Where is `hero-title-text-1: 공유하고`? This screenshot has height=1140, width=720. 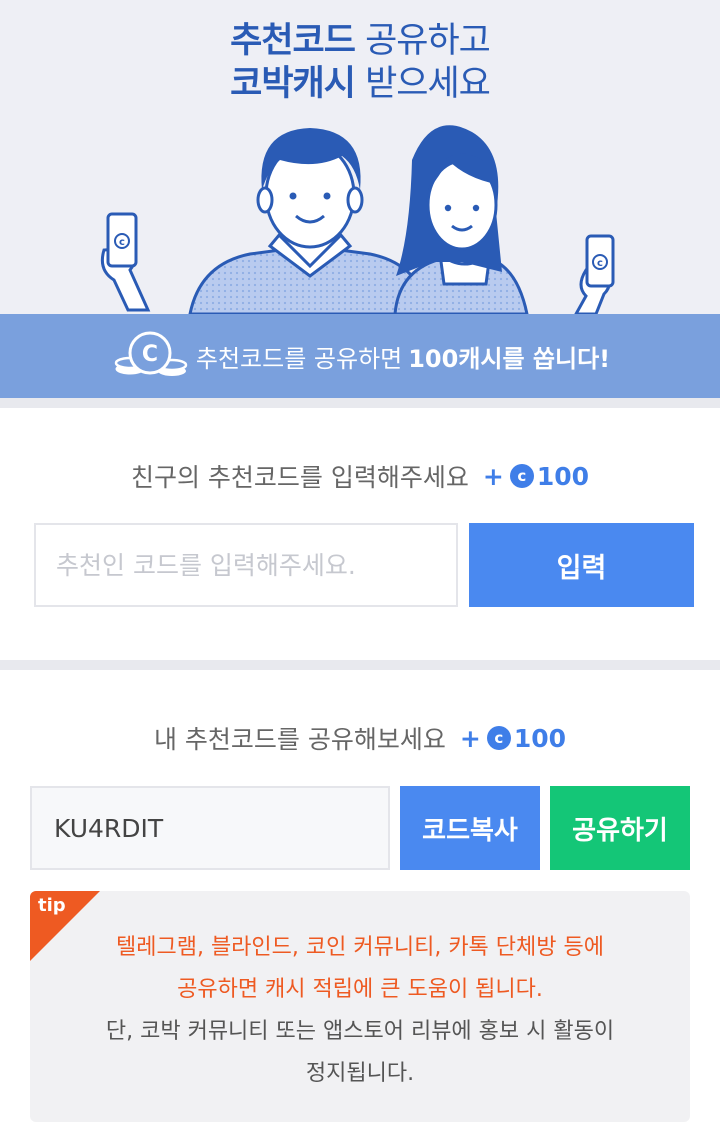 hero-title-text-1: 공유하고 is located at coordinates (422, 41).